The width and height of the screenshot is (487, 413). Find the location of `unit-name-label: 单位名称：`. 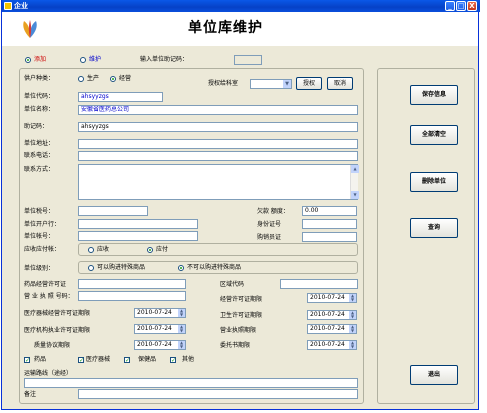

unit-name-label: 单位名称： is located at coordinates (39, 109).